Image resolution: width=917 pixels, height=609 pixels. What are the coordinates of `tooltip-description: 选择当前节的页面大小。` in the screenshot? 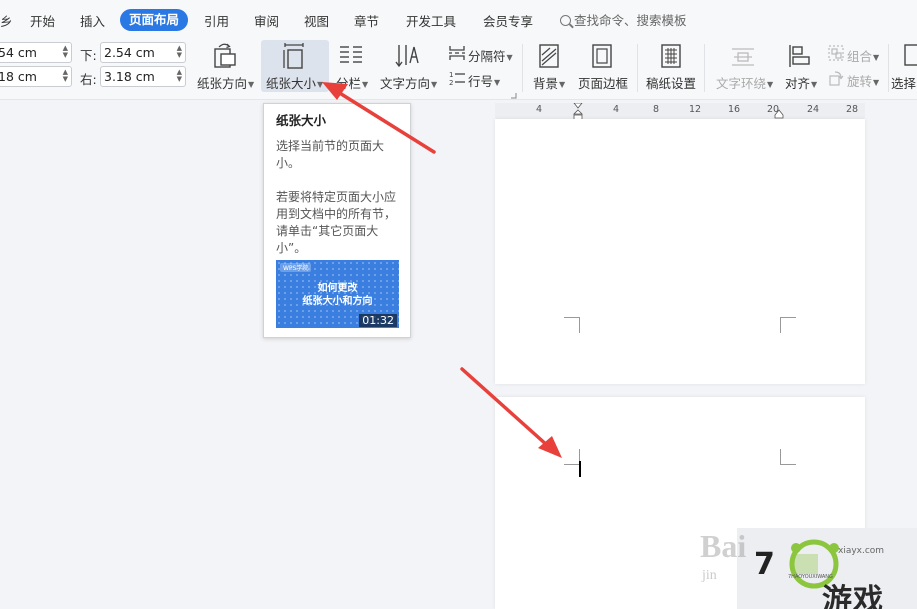 It's located at (330, 154).